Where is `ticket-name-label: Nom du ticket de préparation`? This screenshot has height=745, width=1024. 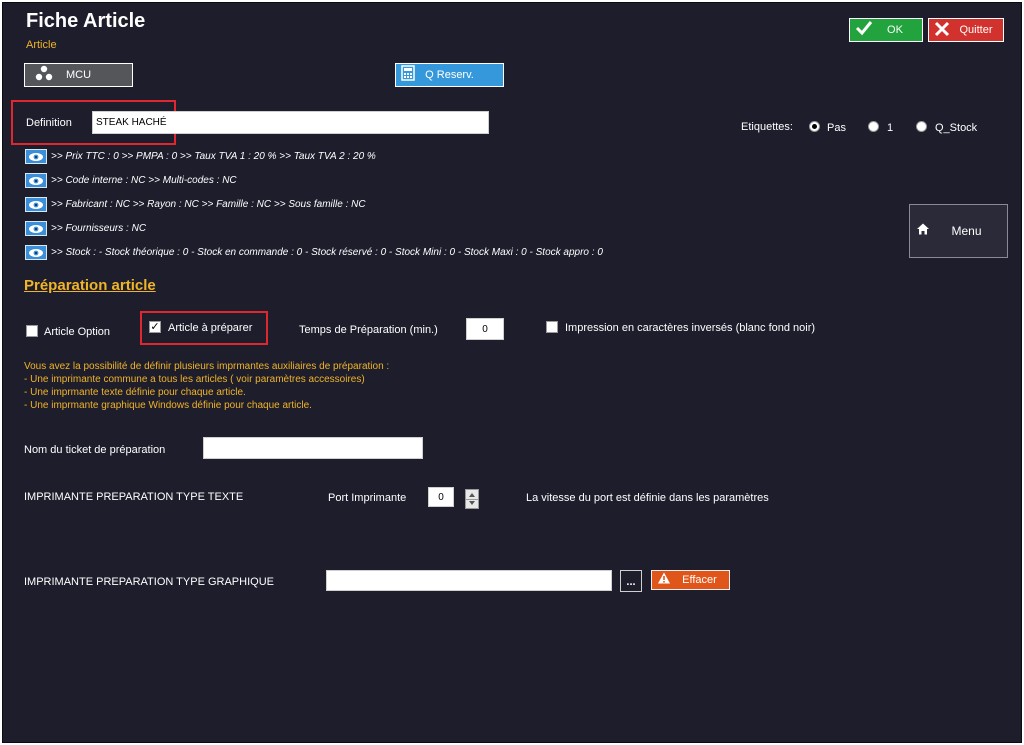 ticket-name-label: Nom du ticket de préparation is located at coordinates (95, 450).